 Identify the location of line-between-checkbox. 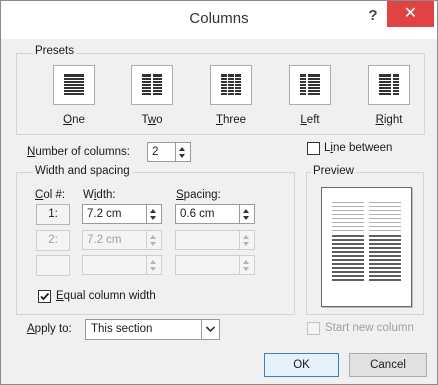
(313, 148).